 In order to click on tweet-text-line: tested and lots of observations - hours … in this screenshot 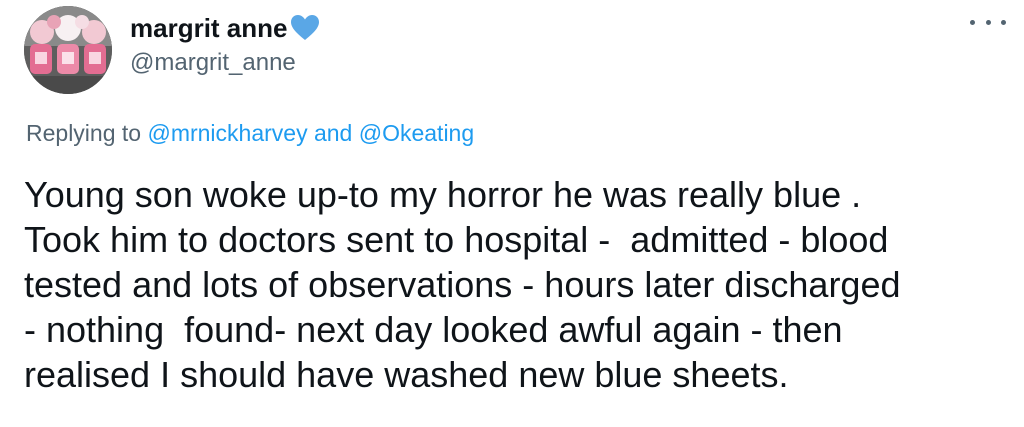, I will do `click(462, 284)`.